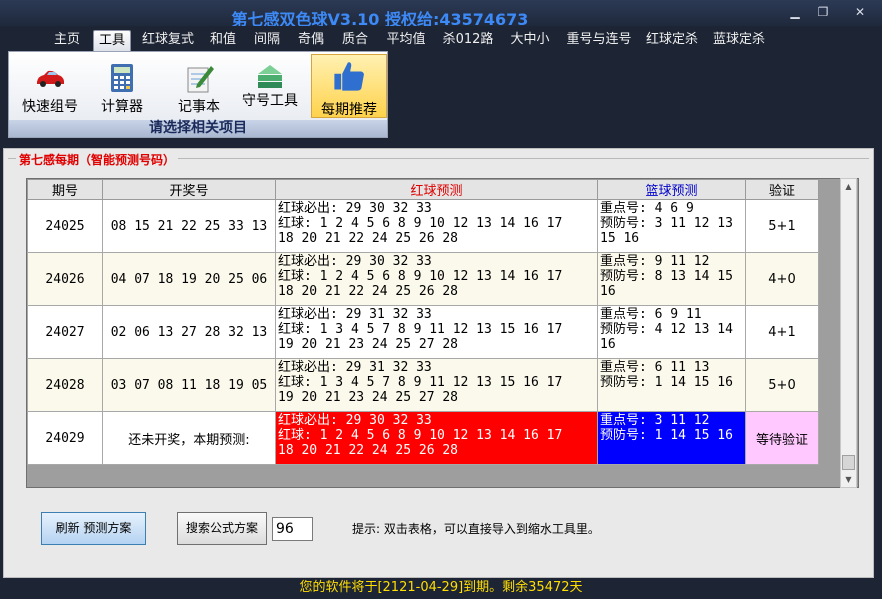  What do you see at coordinates (65, 189) in the screenshot?
I see `header-period: 期号` at bounding box center [65, 189].